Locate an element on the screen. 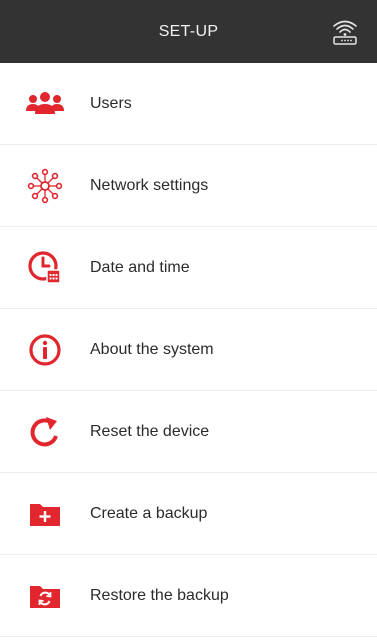  menu-item-about-the-system: About the system is located at coordinates (188, 350).